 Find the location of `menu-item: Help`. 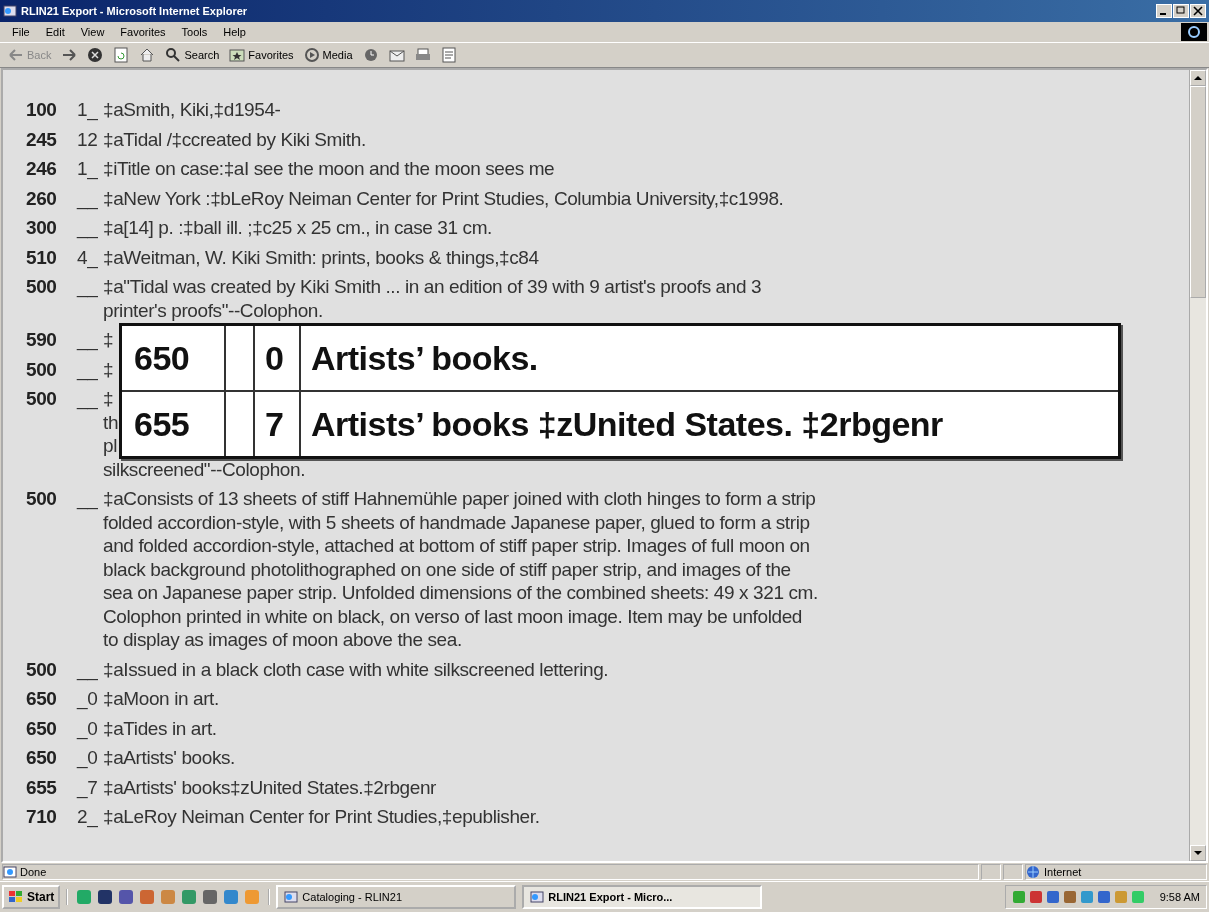

menu-item: Help is located at coordinates (234, 32).